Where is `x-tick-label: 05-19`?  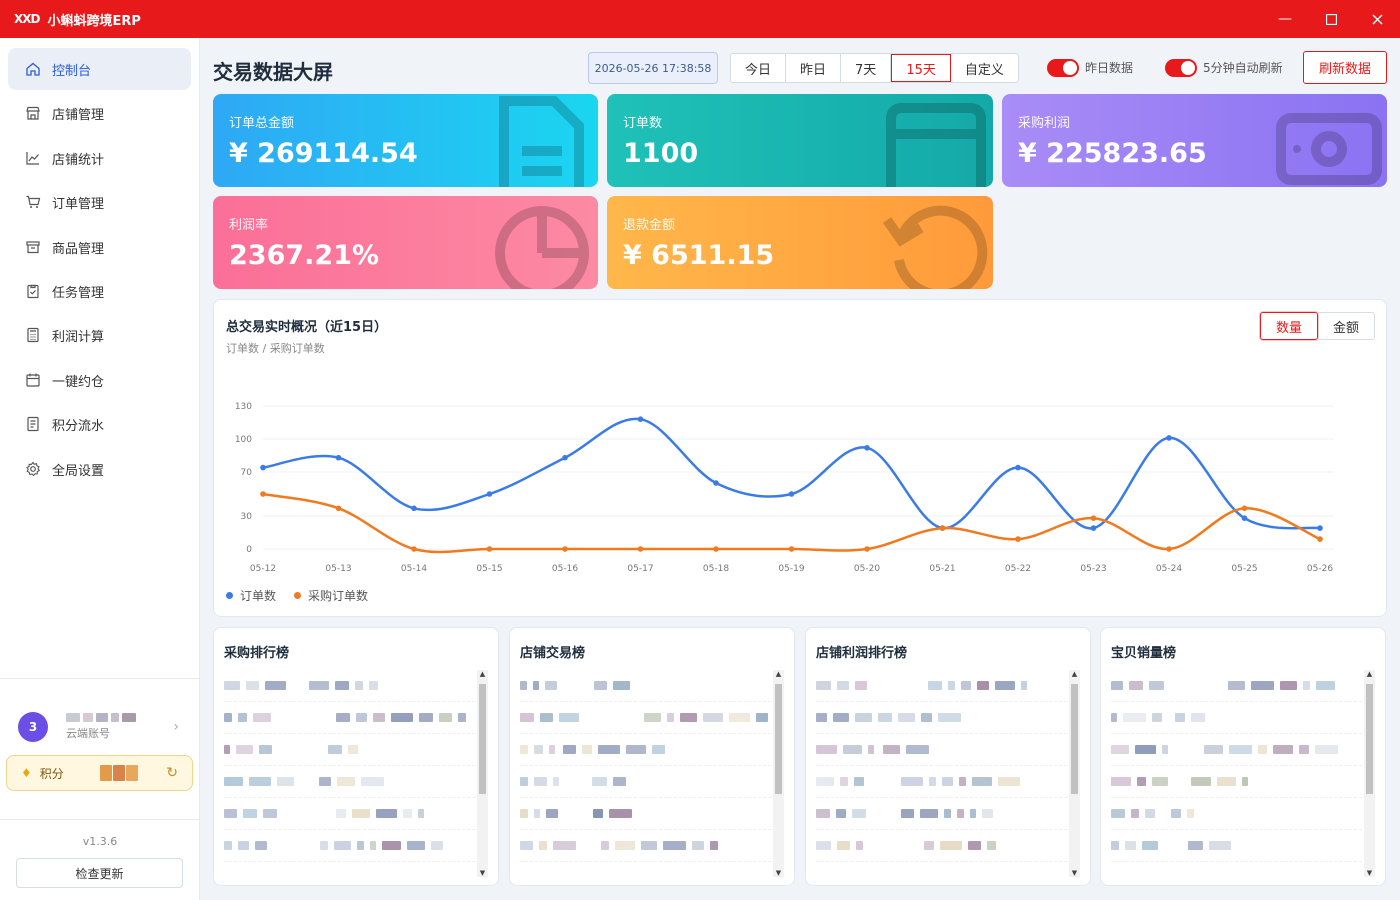
x-tick-label: 05-19 is located at coordinates (791, 569).